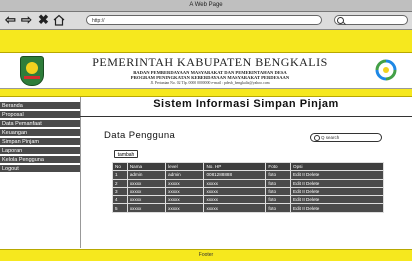 This screenshot has width=412, height=261. I want to click on section-title: Data Pengguna, so click(140, 135).